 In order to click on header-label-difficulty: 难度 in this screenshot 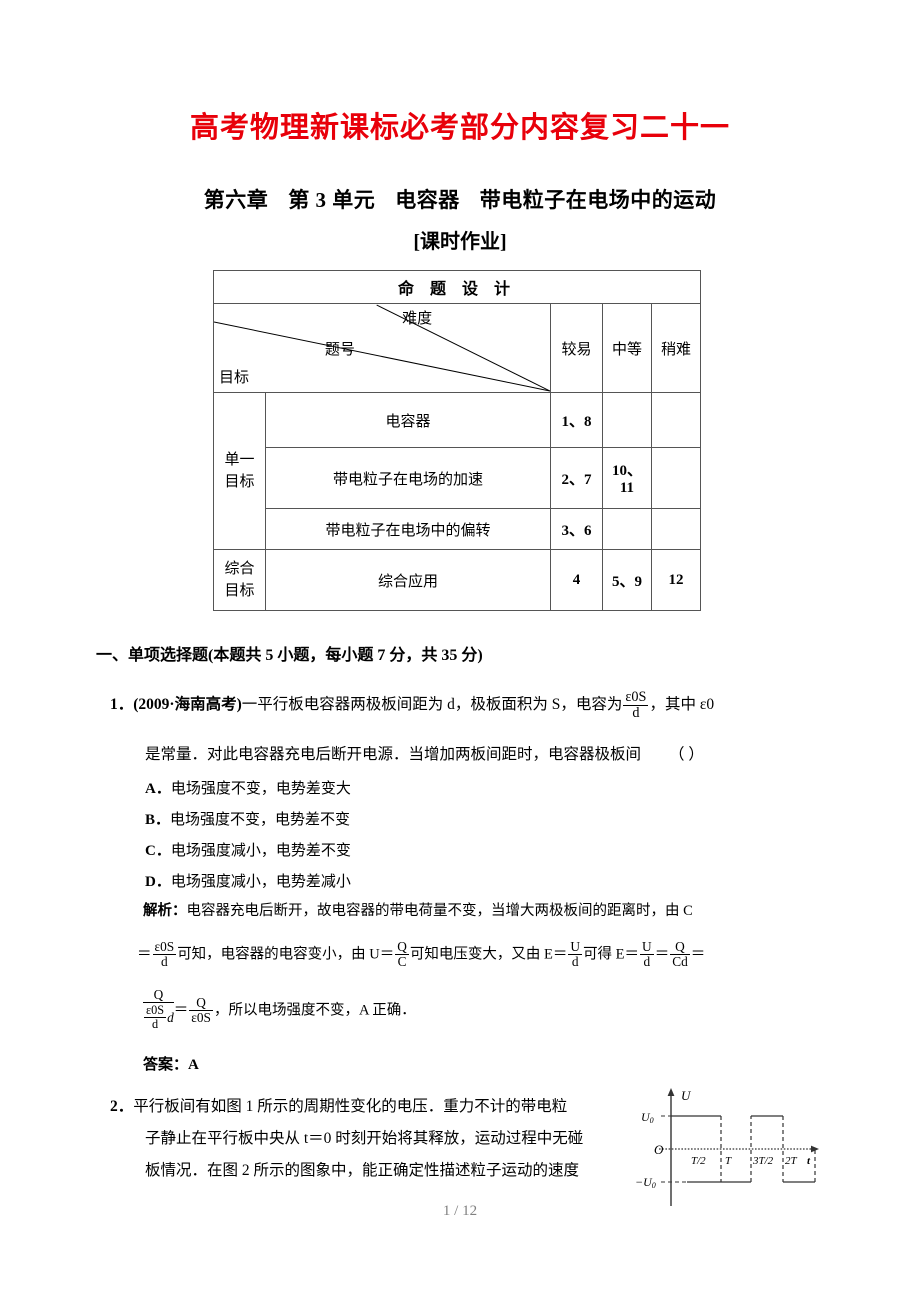, I will do `click(417, 319)`.